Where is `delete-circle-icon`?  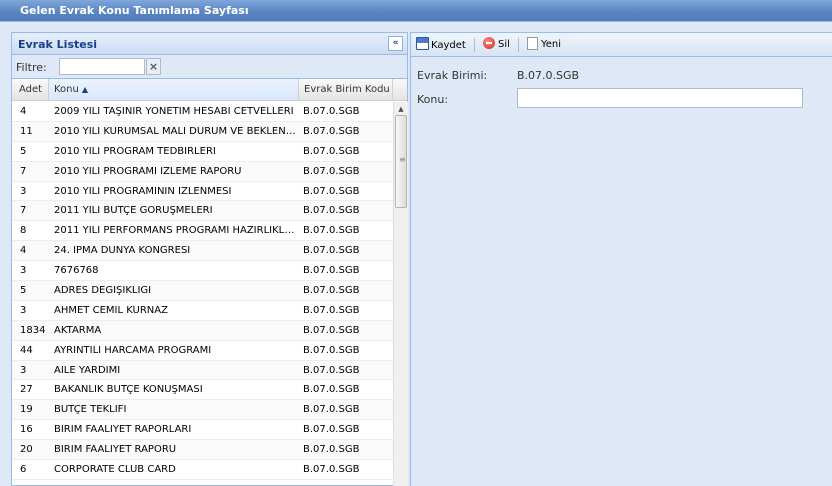
delete-circle-icon is located at coordinates (489, 43).